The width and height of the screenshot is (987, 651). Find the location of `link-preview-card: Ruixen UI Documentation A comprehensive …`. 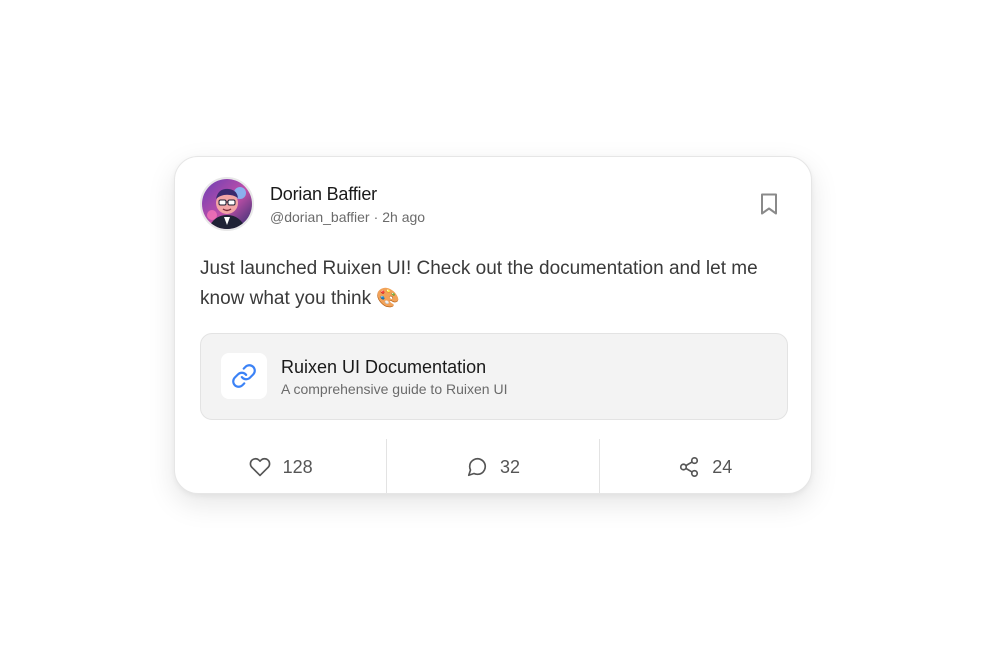

link-preview-card: Ruixen UI Documentation A comprehensive … is located at coordinates (494, 376).